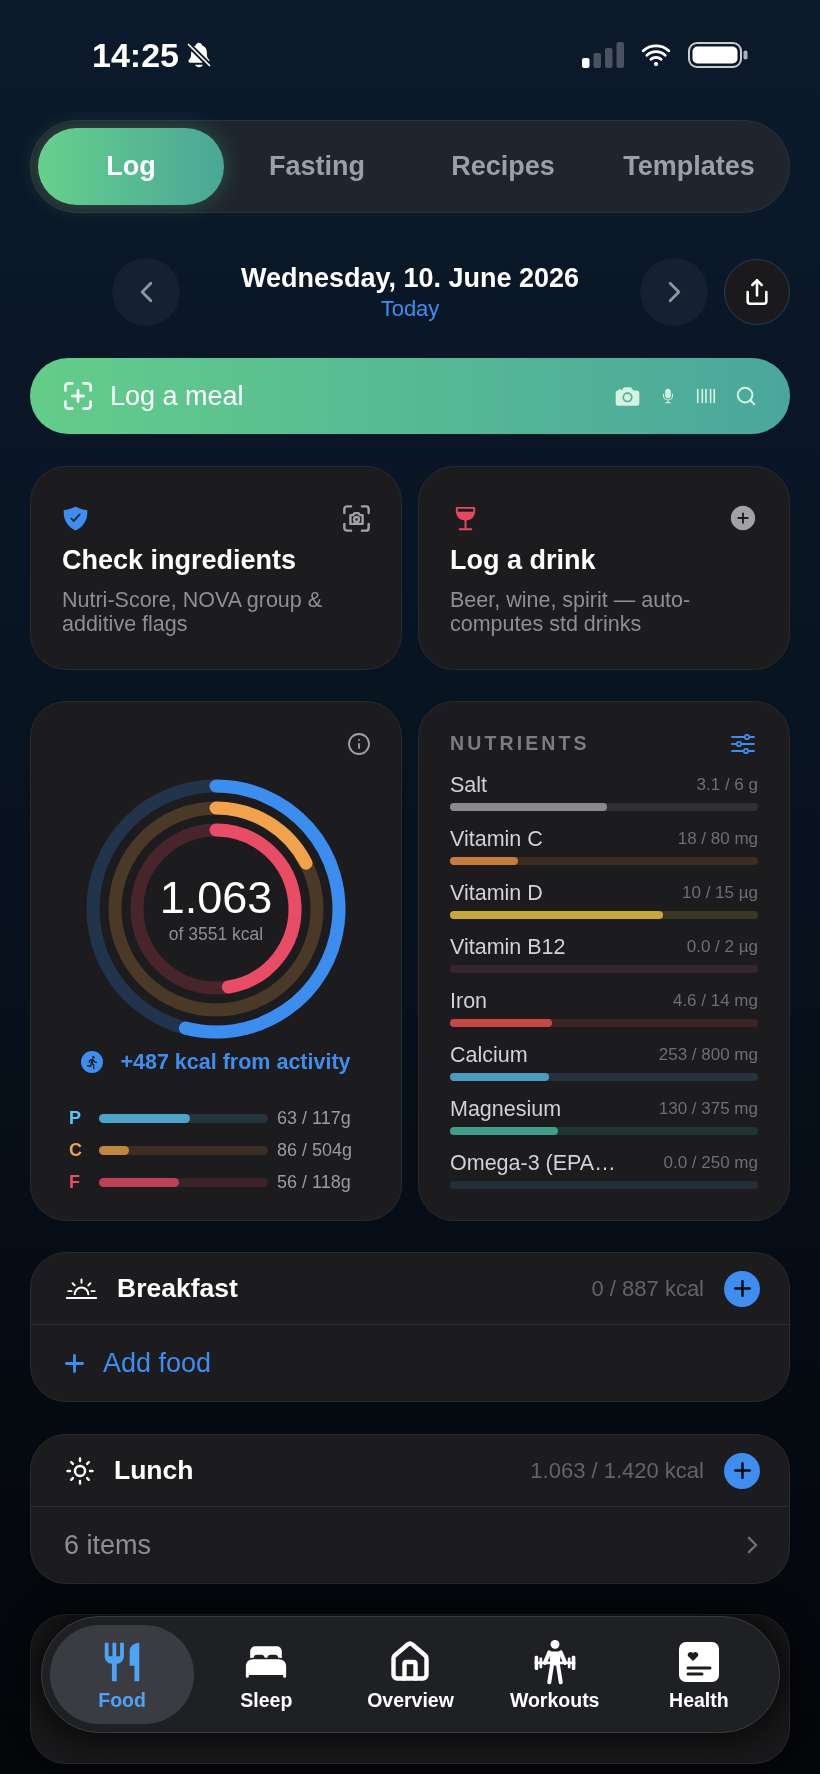  What do you see at coordinates (717, 839) in the screenshot?
I see `nutrient-reading: 18 / 80 mg` at bounding box center [717, 839].